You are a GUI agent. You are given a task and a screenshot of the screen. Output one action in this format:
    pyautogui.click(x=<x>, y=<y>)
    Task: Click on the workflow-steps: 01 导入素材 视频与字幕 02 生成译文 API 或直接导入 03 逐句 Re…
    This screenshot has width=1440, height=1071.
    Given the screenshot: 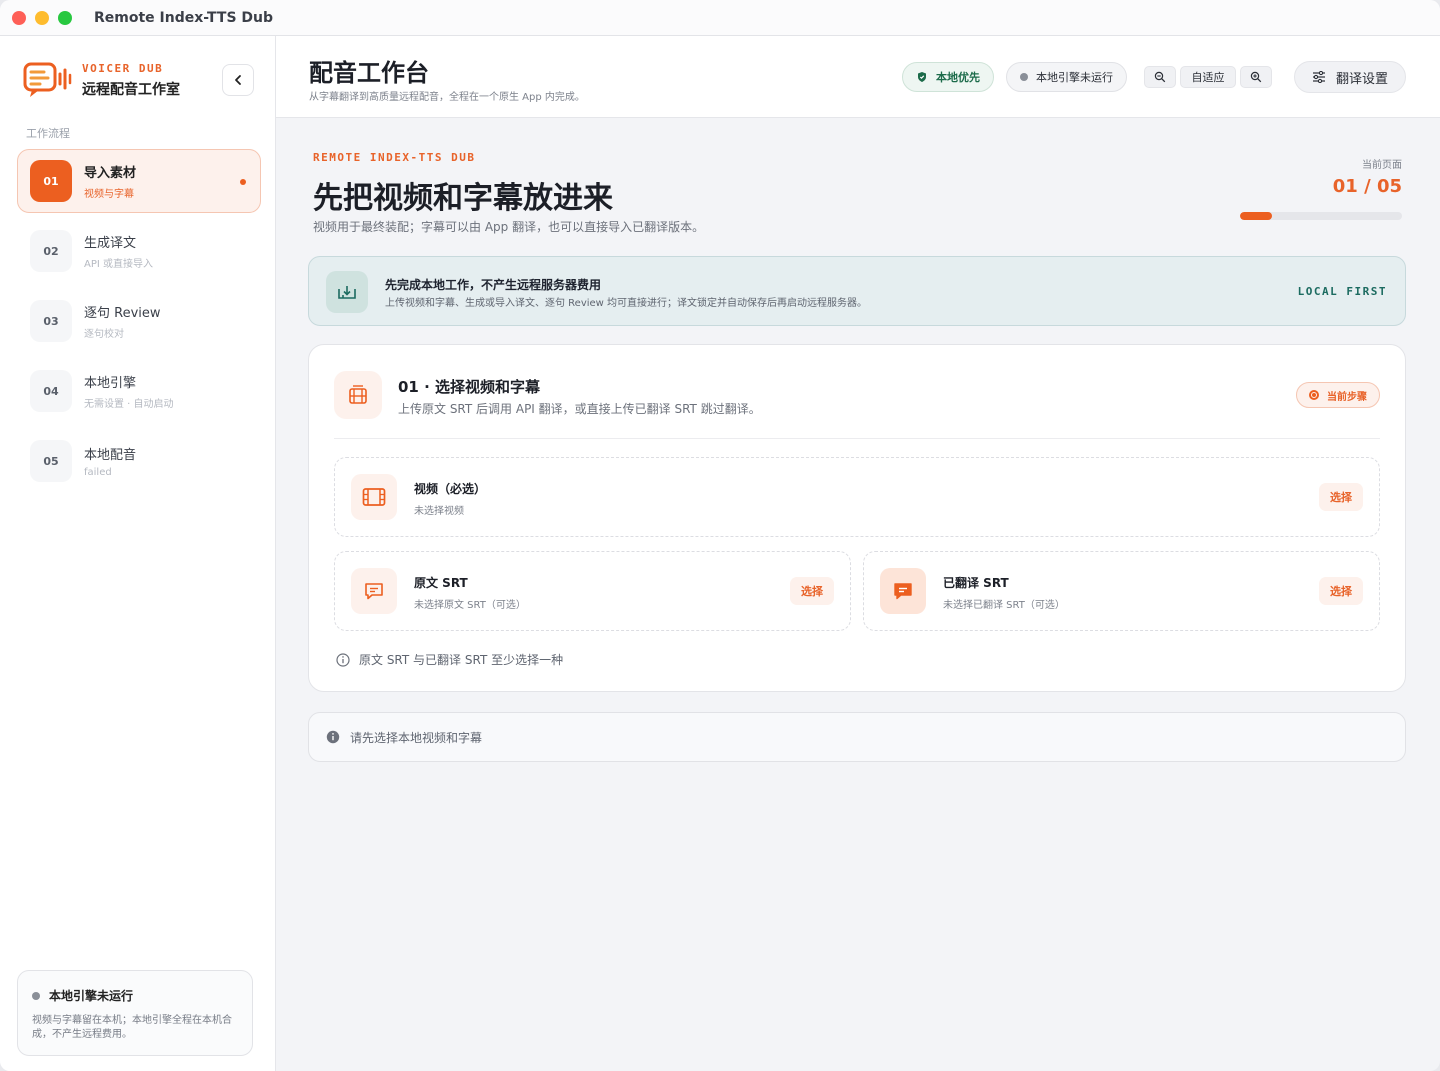 What is the action you would take?
    pyautogui.click(x=139, y=324)
    